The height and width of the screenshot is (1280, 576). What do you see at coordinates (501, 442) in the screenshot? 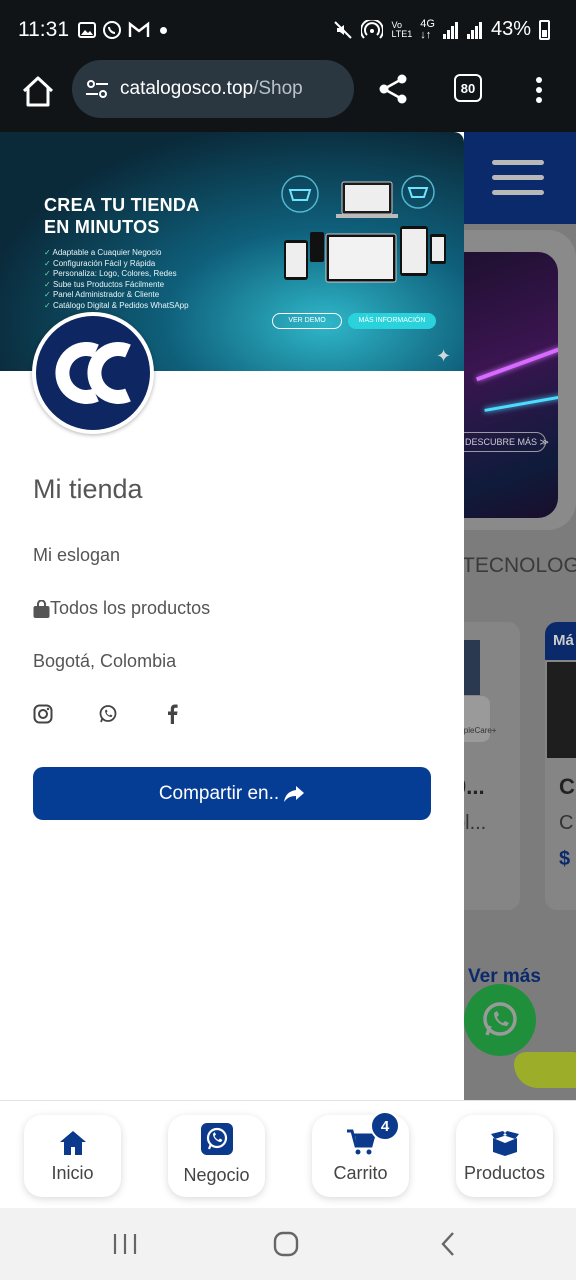
I see `discover-more-label: DESCUBRE MÁS` at bounding box center [501, 442].